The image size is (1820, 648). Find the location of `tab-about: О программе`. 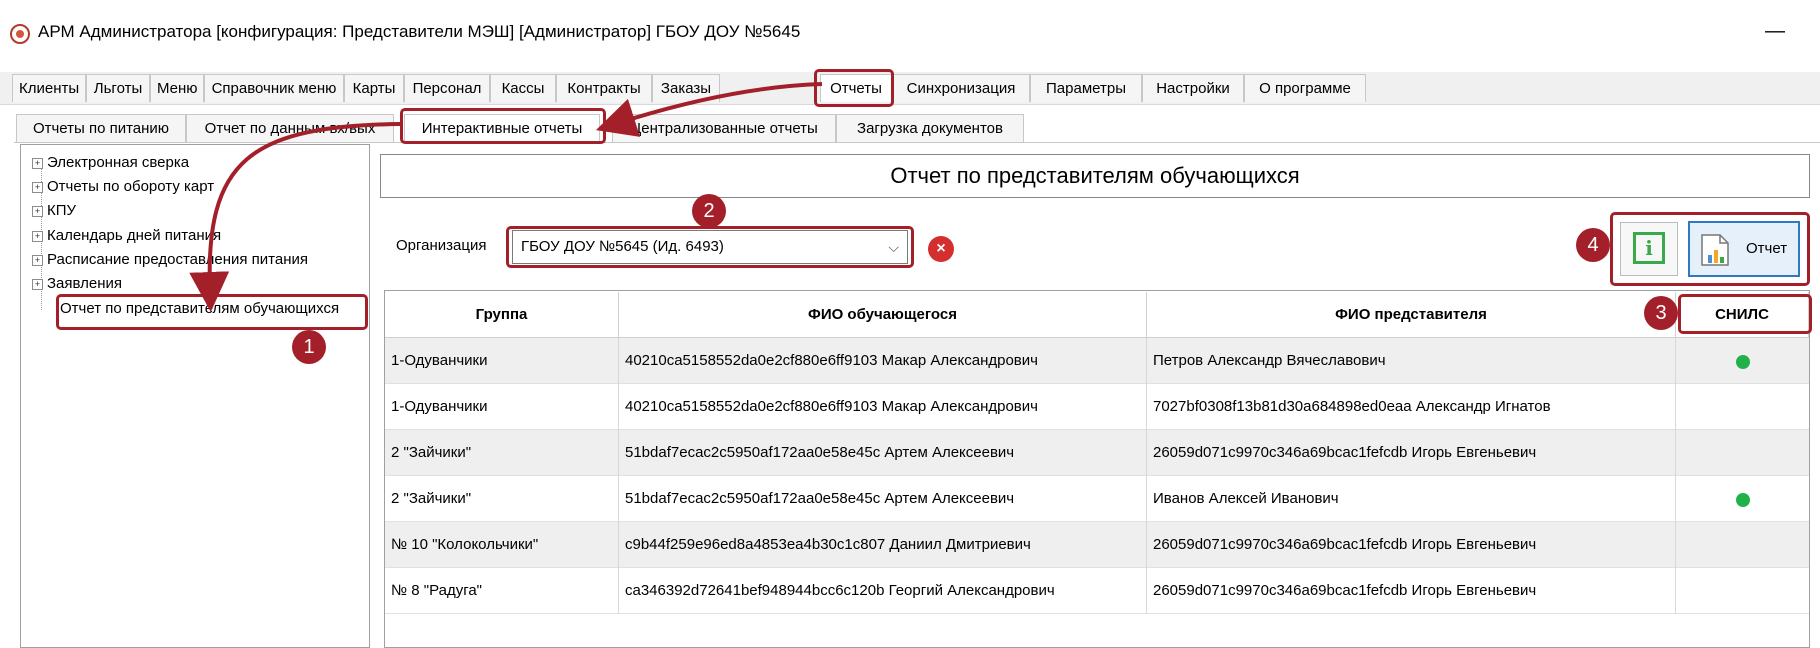

tab-about: О программе is located at coordinates (1305, 88).